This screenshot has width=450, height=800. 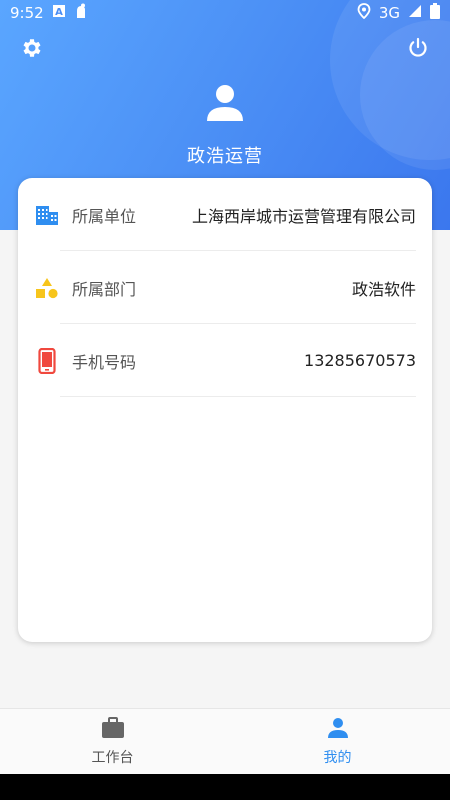 What do you see at coordinates (47, 215) in the screenshot?
I see `building-icon` at bounding box center [47, 215].